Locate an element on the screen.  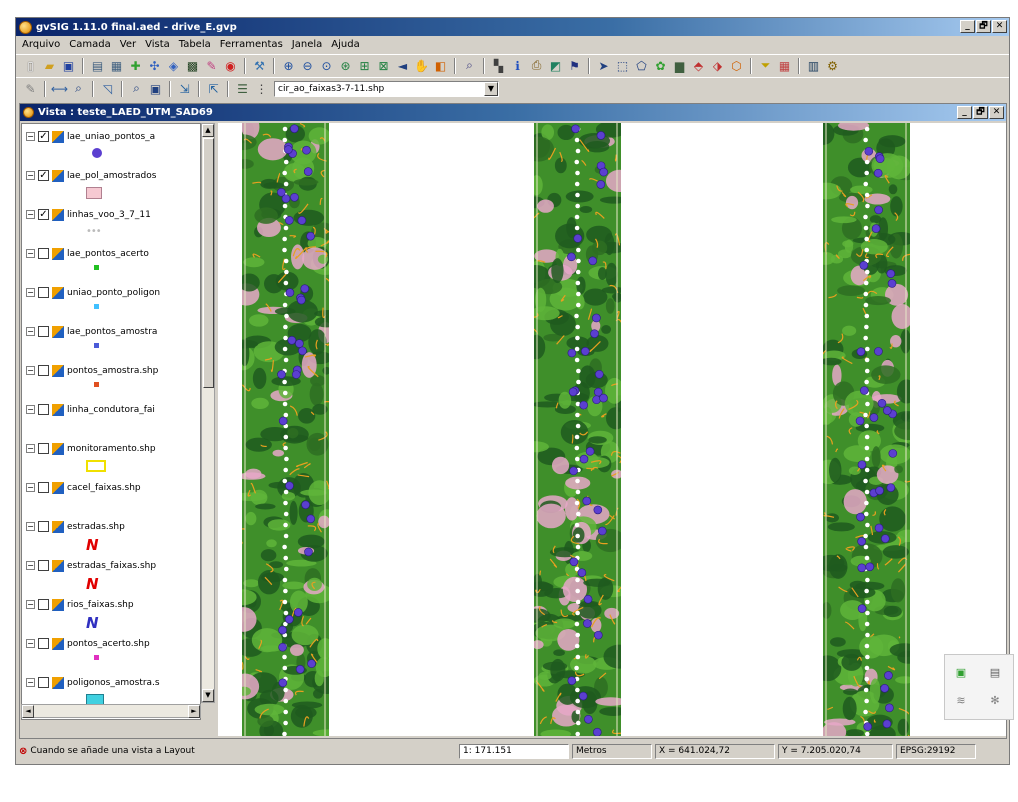
zoom-out-icon: ⊖ is located at coordinates (307, 65).